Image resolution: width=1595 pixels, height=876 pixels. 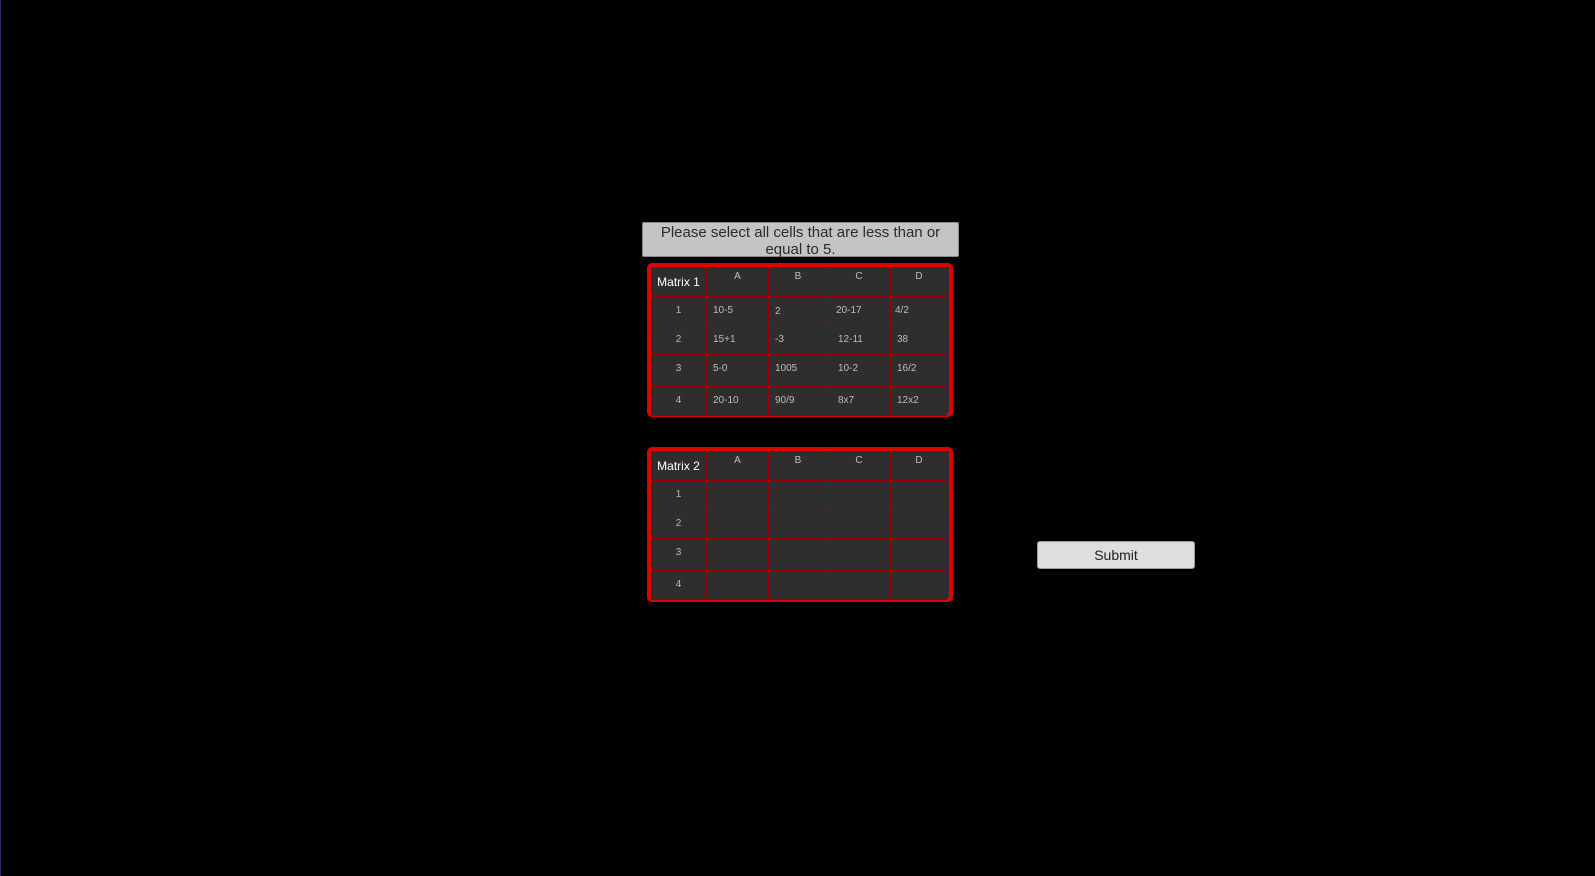 What do you see at coordinates (798, 371) in the screenshot?
I see `matrix-1-cell-b3: 1005` at bounding box center [798, 371].